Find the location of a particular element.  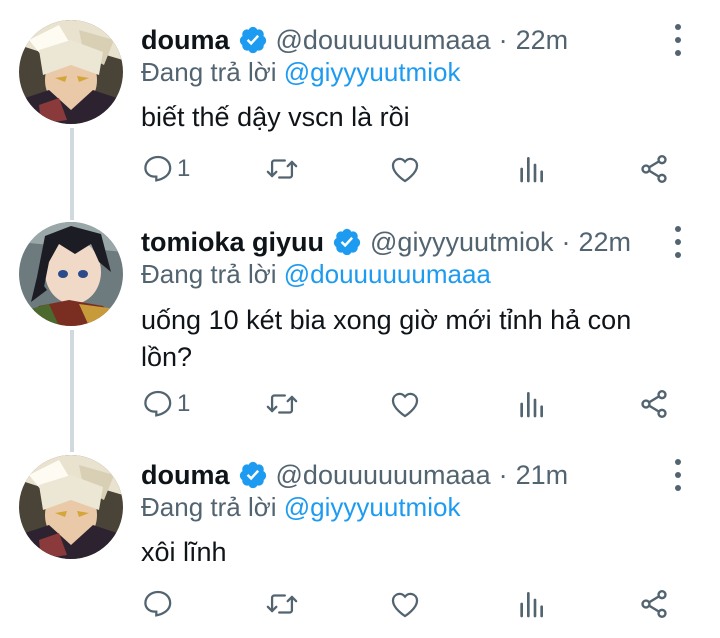

tweet-actions is located at coordinates (360, 607).